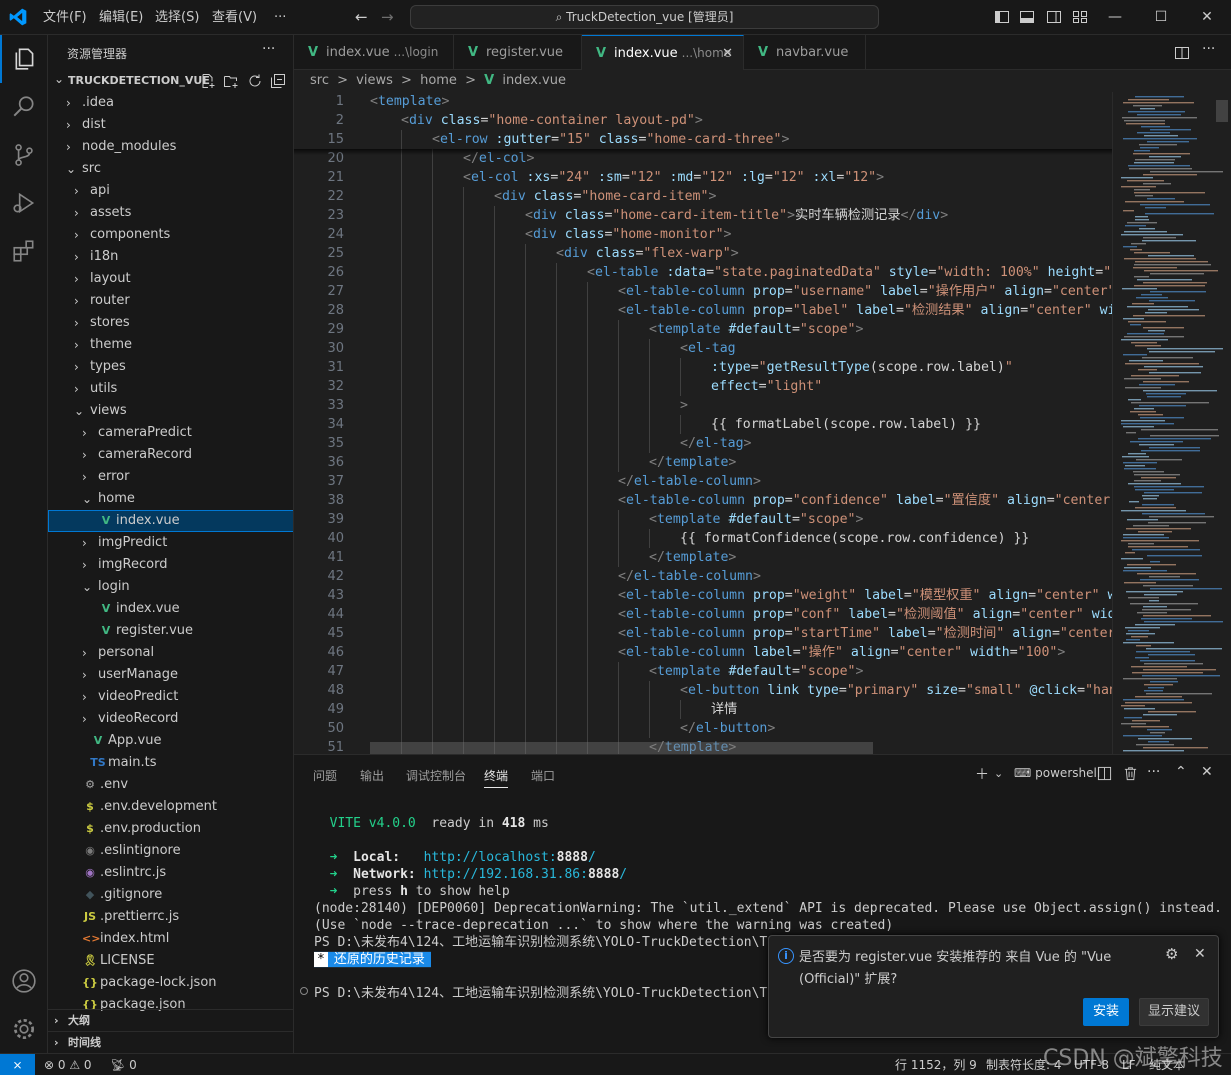 This screenshot has height=1075, width=1231. What do you see at coordinates (1115, 17) in the screenshot?
I see `minimize-button: —` at bounding box center [1115, 17].